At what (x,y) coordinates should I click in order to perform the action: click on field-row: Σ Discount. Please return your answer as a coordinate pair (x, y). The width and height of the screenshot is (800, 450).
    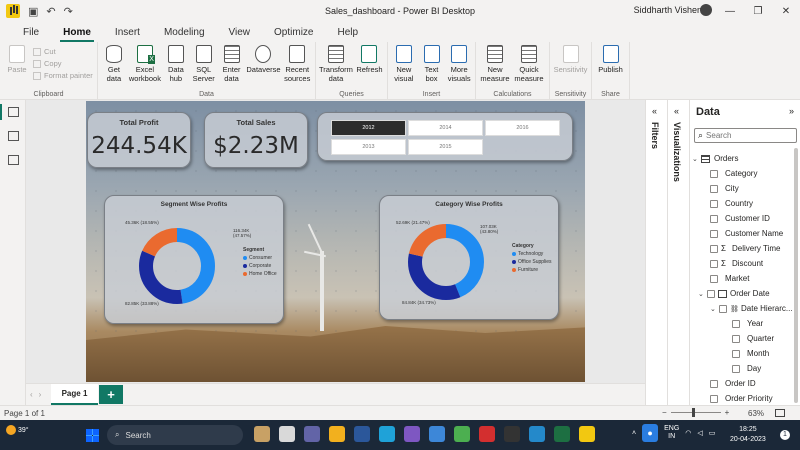
    Looking at the image, I should click on (740, 263).